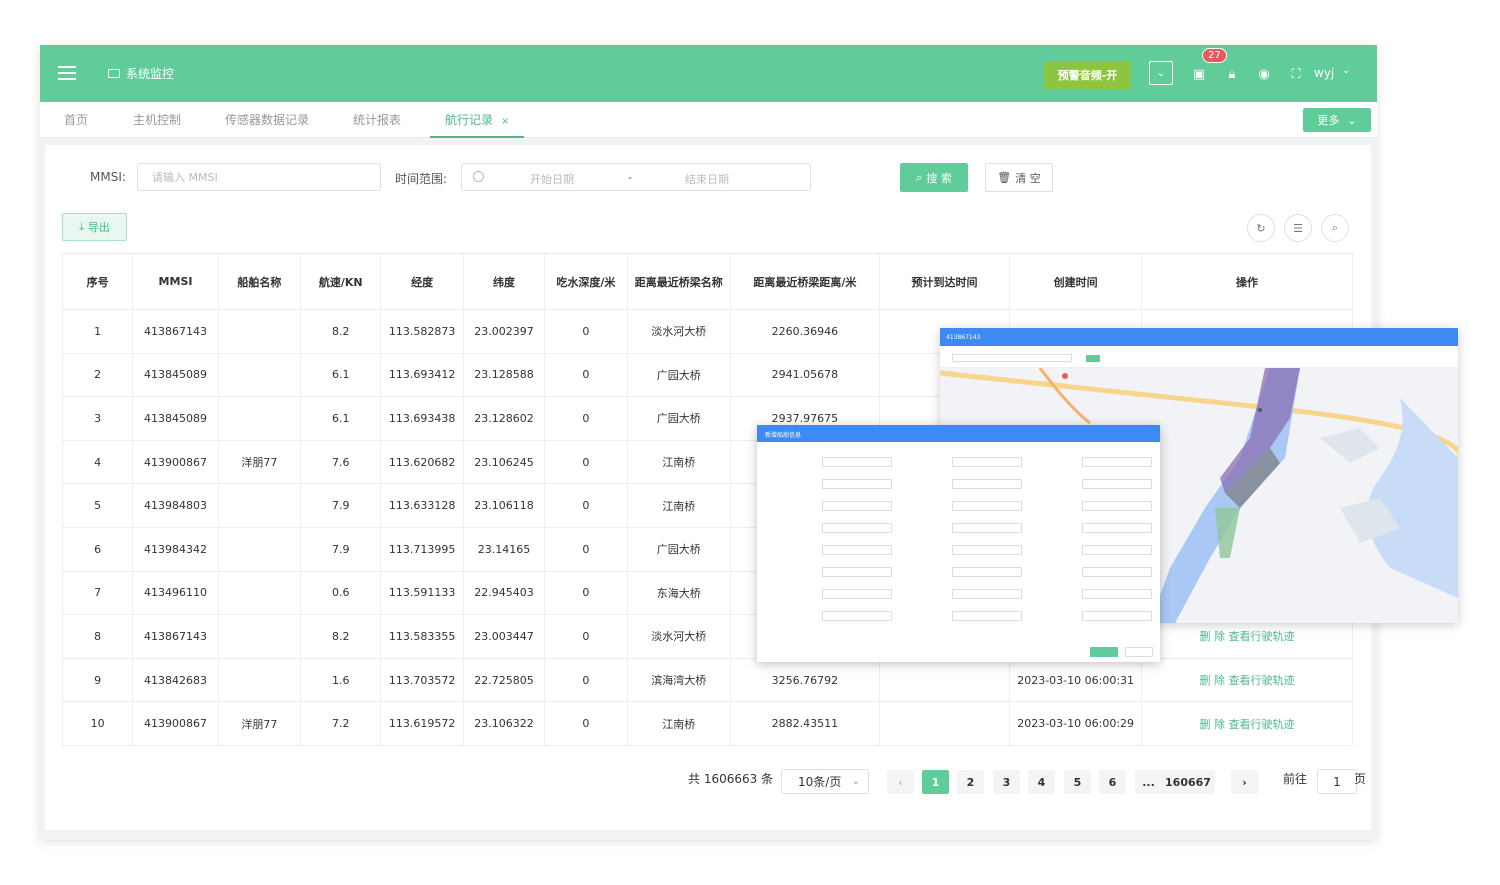  Describe the element at coordinates (259, 177) in the screenshot. I see `mmsi-input: 请输入 MMSI` at that location.